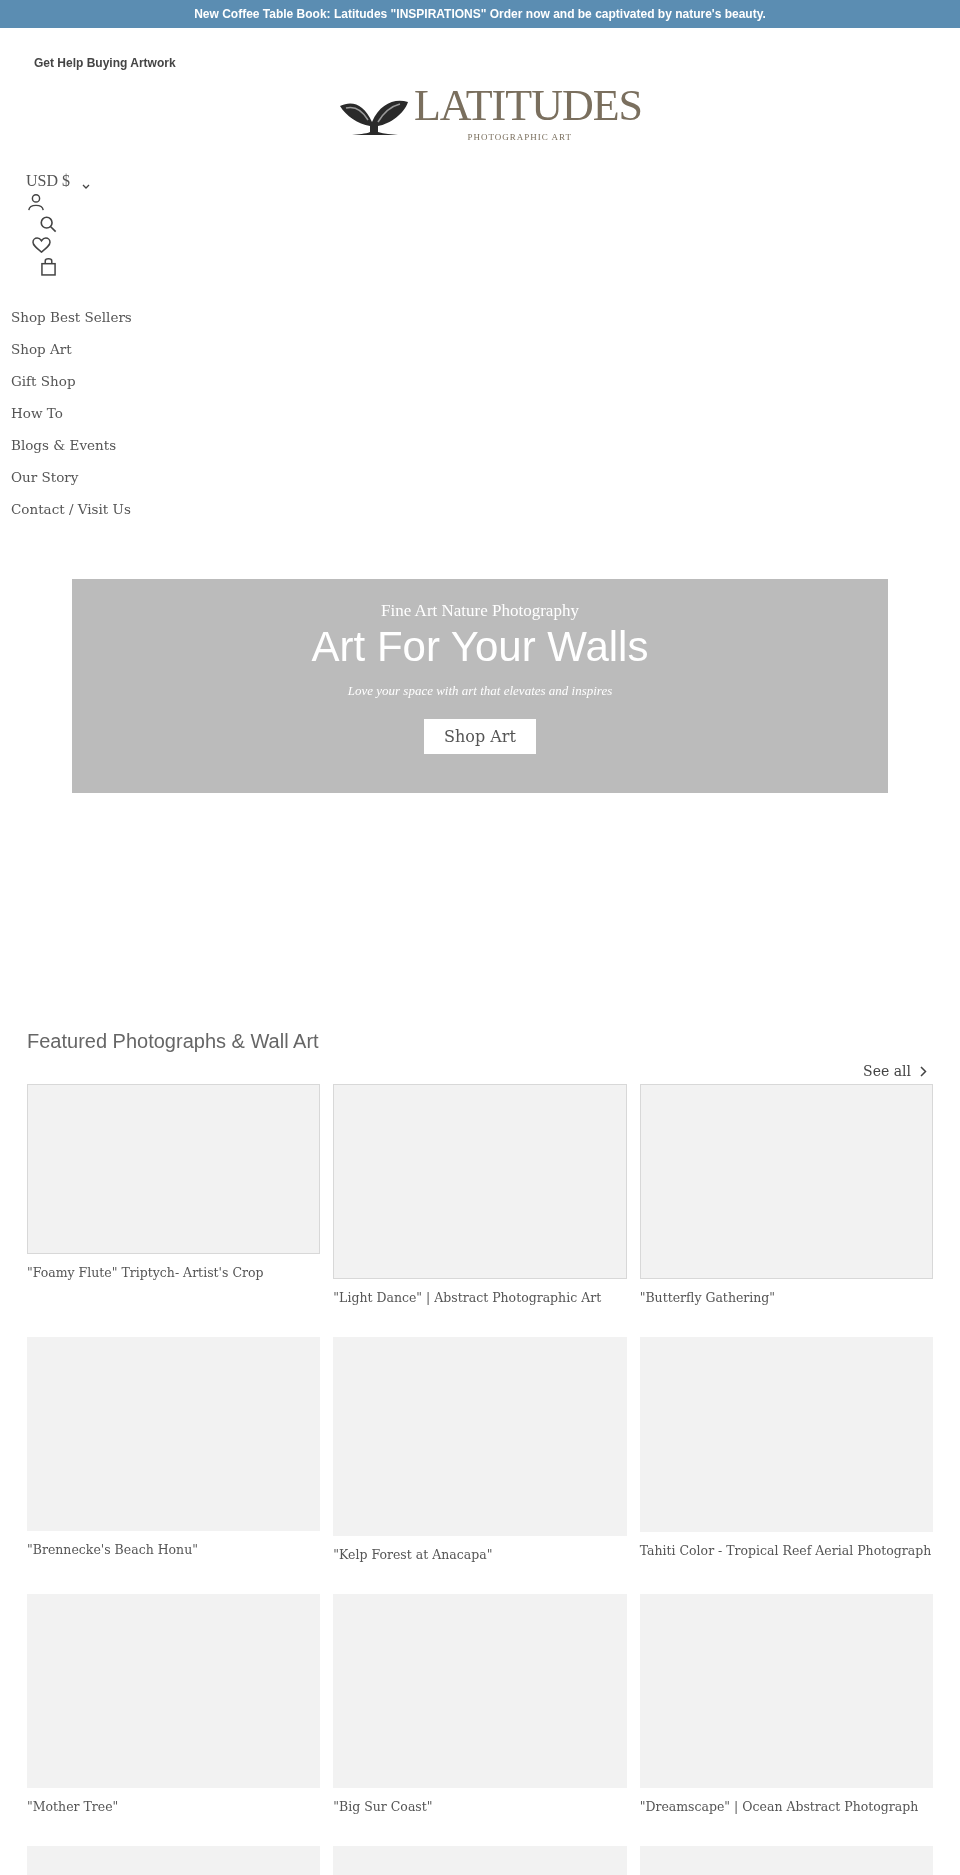 Image resolution: width=960 pixels, height=1875 pixels. Describe the element at coordinates (786, 1807) in the screenshot. I see `product-title: "Dreamscape" | Ocean Abstract Photograph` at that location.